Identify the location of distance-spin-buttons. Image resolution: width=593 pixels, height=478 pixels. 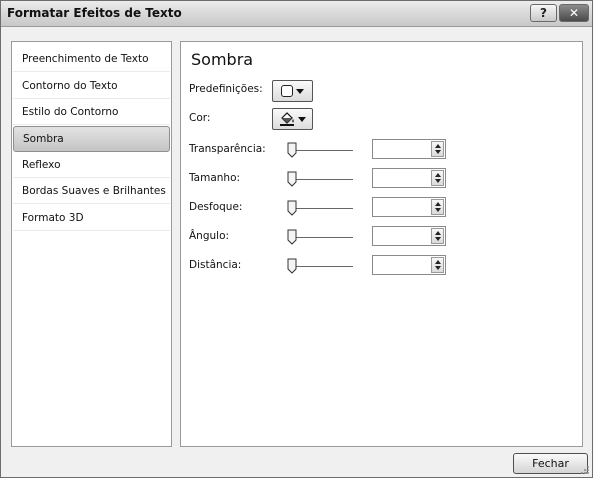
(437, 265).